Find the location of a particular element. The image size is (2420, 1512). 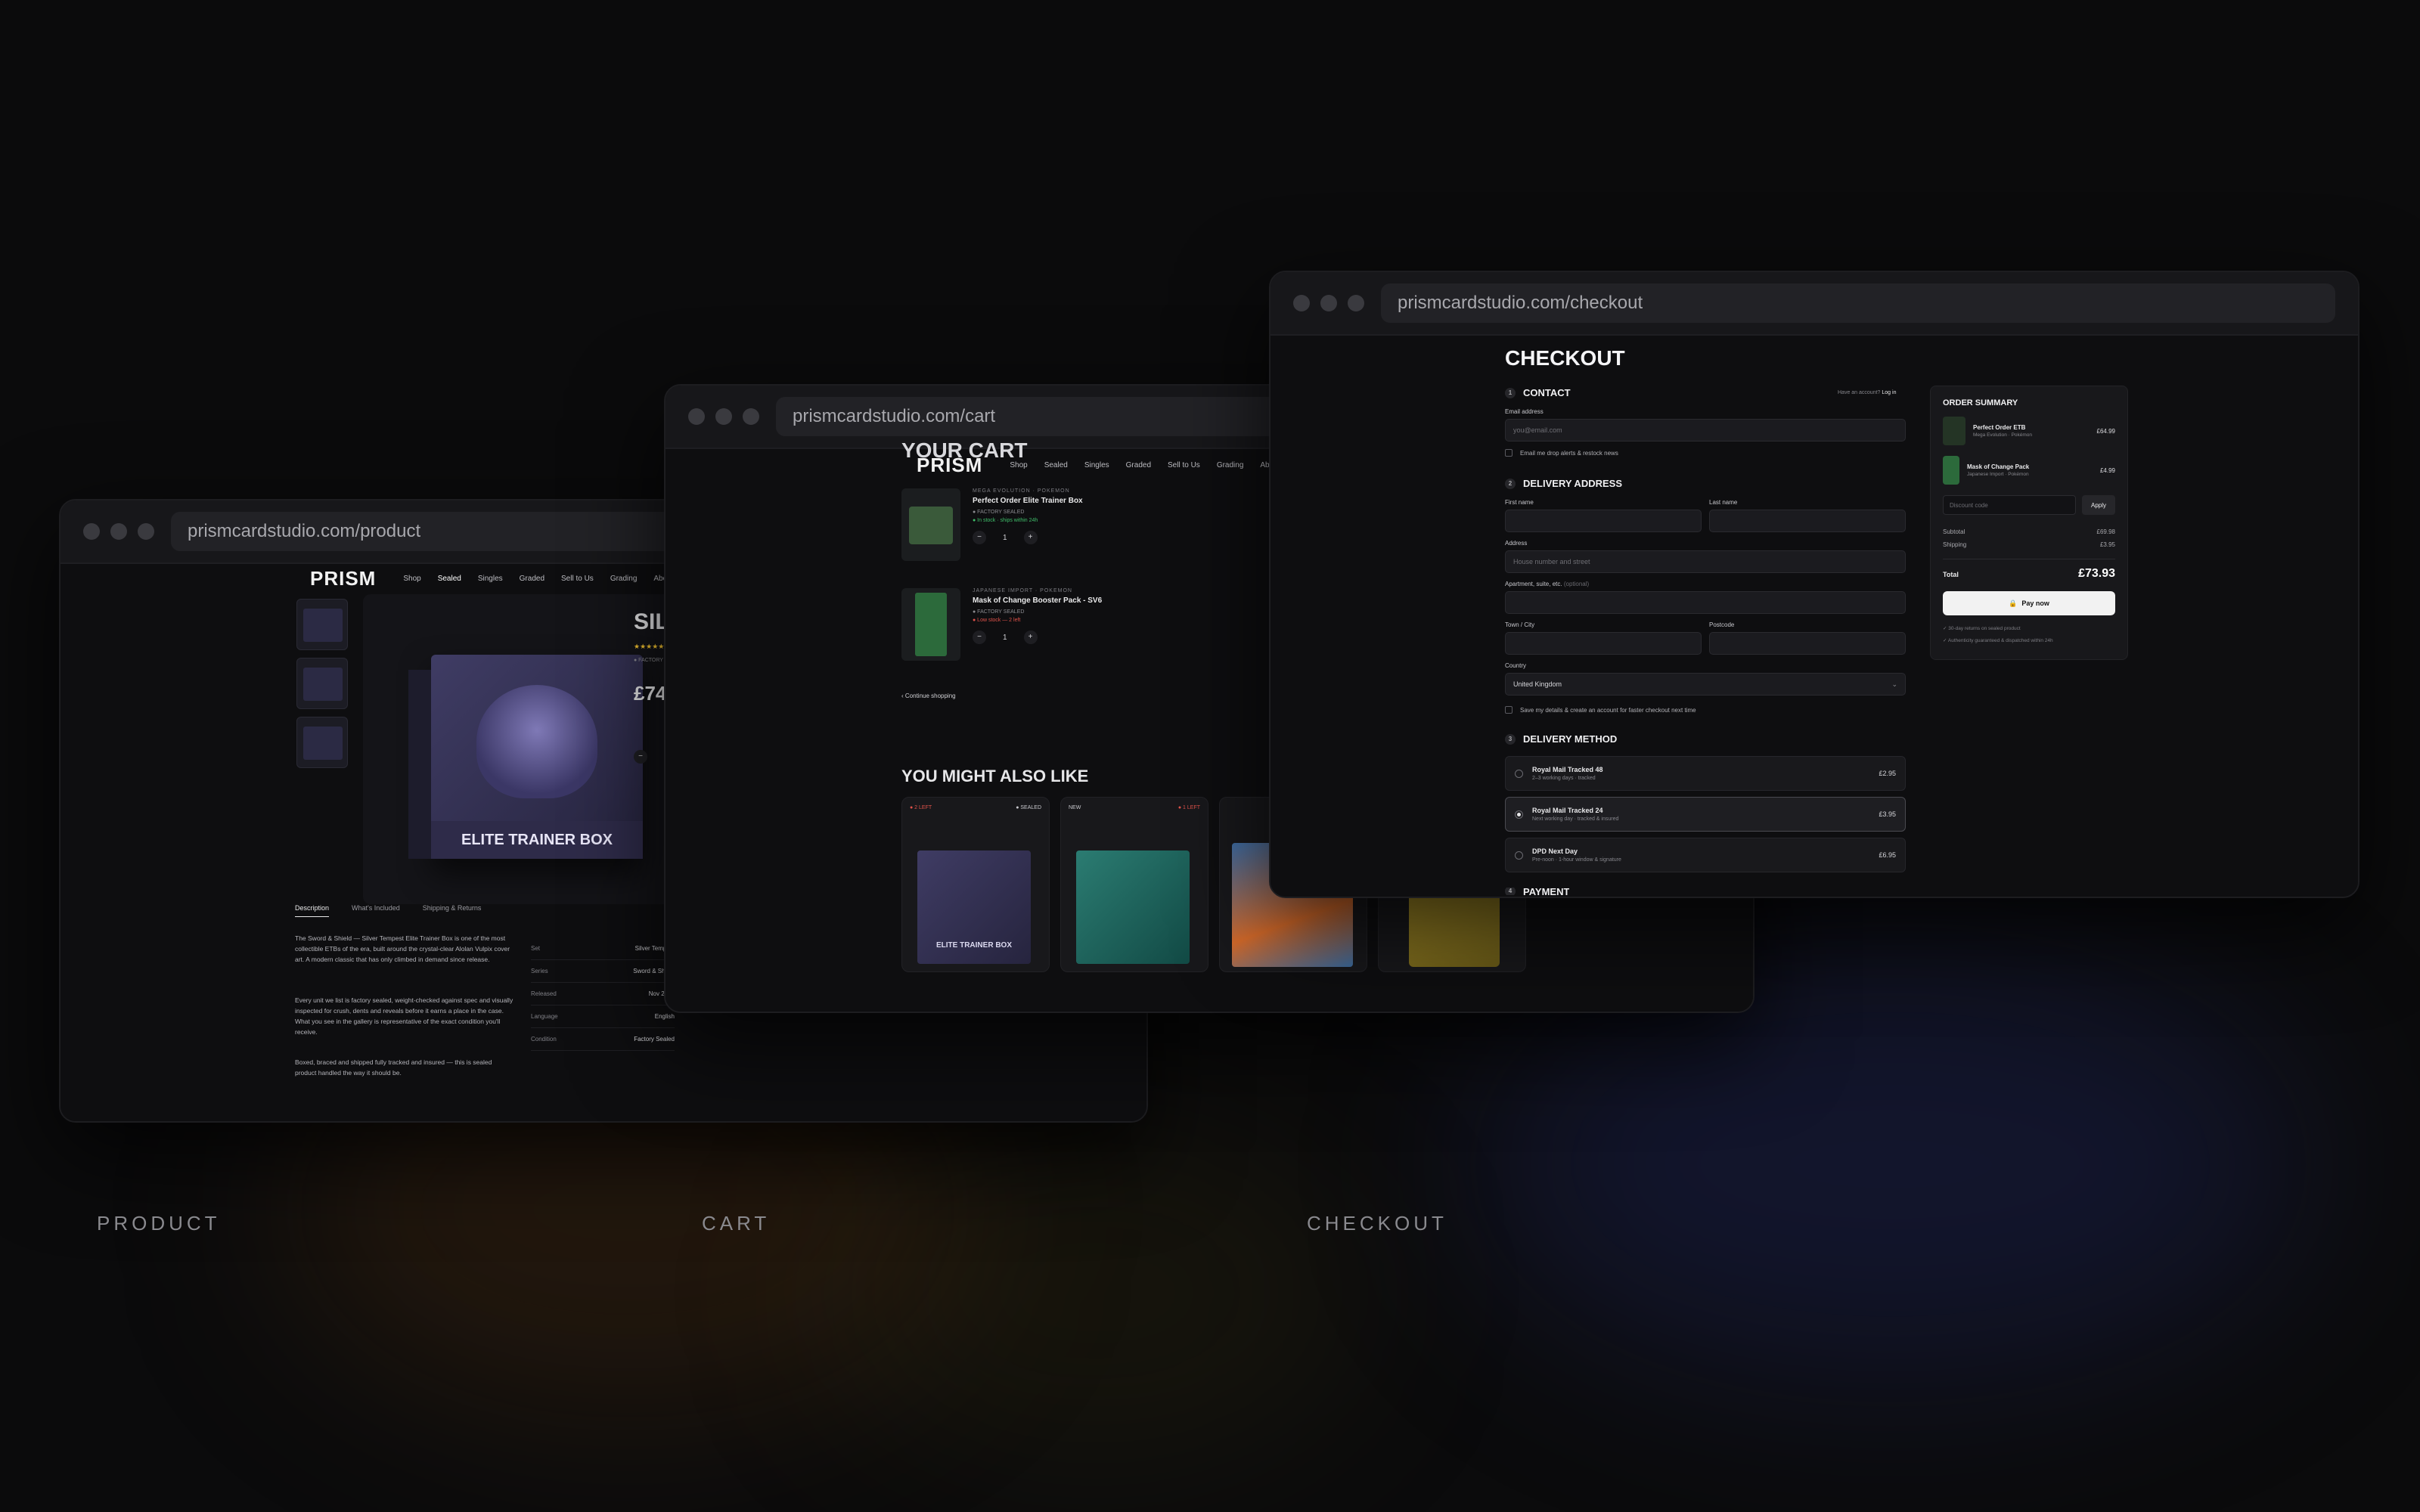

postcode-field is located at coordinates (1807, 644).